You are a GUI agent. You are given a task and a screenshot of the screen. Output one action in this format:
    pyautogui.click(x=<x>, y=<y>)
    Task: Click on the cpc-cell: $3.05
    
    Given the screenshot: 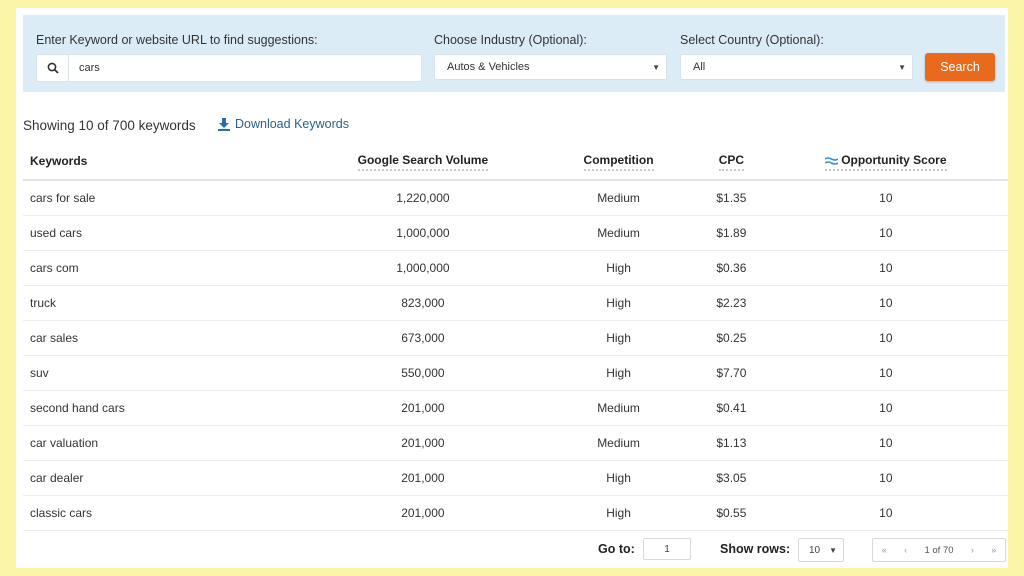 What is the action you would take?
    pyautogui.click(x=731, y=478)
    